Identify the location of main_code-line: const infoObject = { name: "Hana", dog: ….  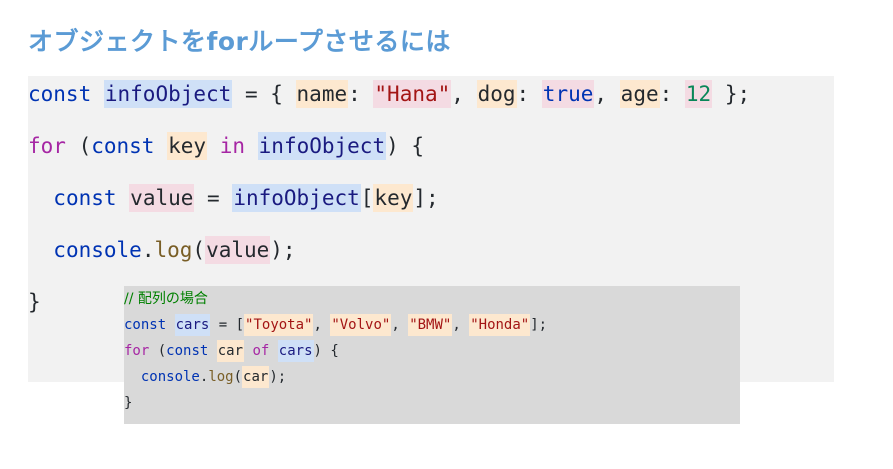
(389, 94).